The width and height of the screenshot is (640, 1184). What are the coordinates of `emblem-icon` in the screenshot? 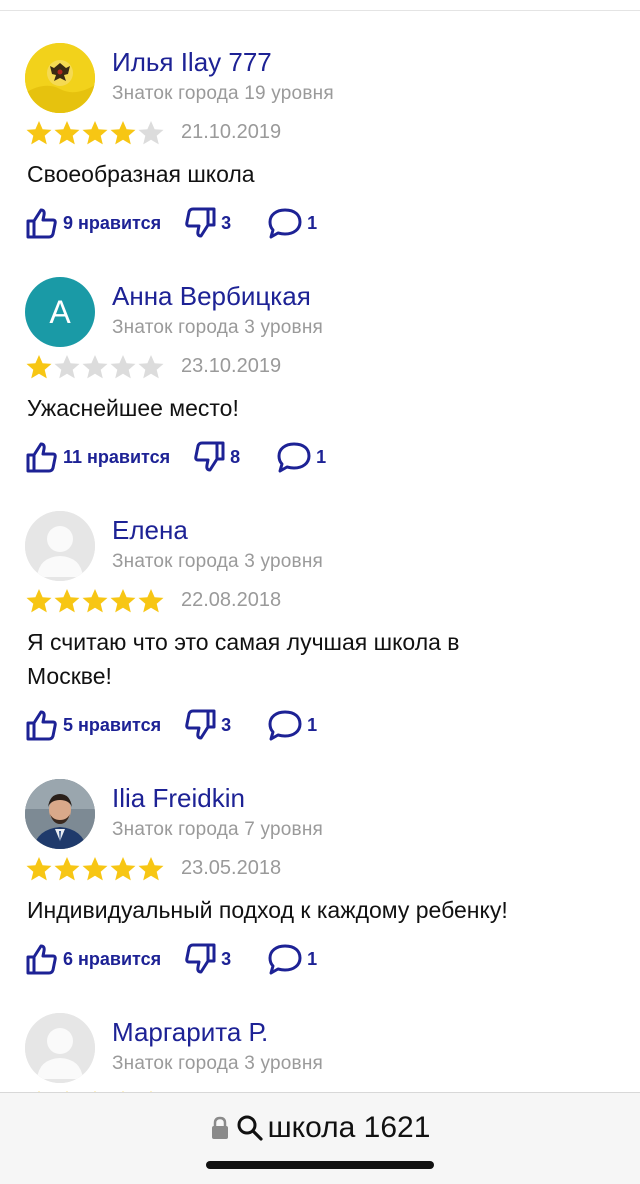 It's located at (60, 78).